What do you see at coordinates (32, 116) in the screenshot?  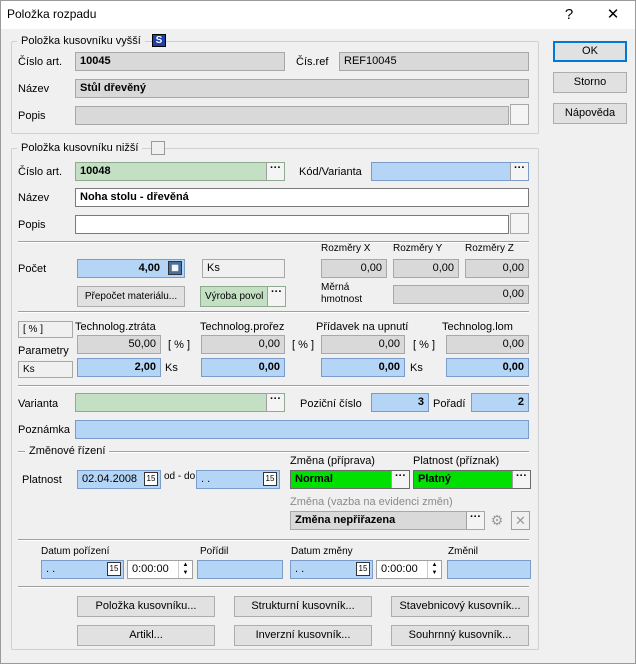 I see `upper-popis-label: Popis` at bounding box center [32, 116].